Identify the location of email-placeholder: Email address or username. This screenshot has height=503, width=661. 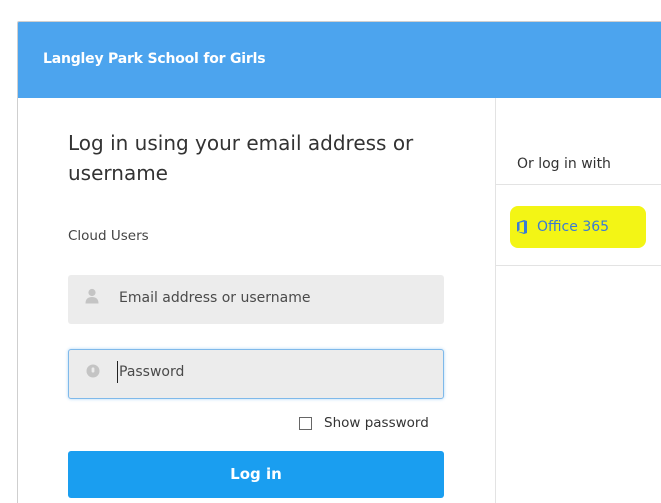
(215, 298).